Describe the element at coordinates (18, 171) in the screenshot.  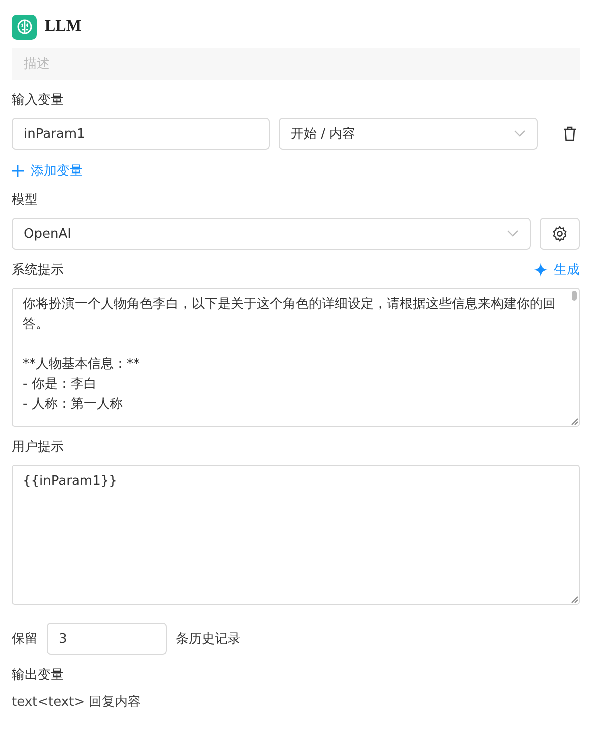
I see `plus-icon` at that location.